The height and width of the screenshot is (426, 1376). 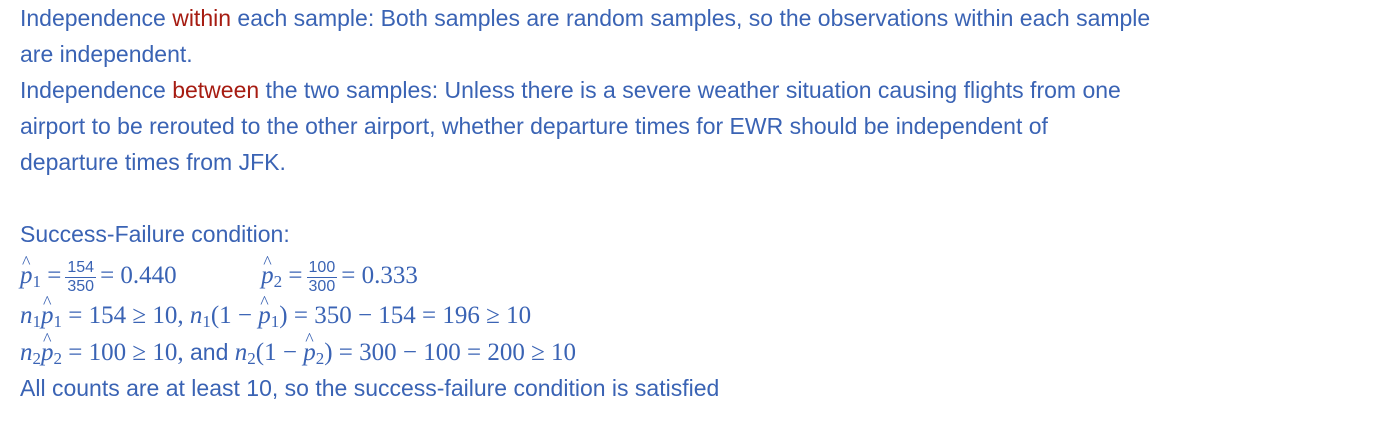 I want to click on fraction-p1: 154 350, so click(x=81, y=277).